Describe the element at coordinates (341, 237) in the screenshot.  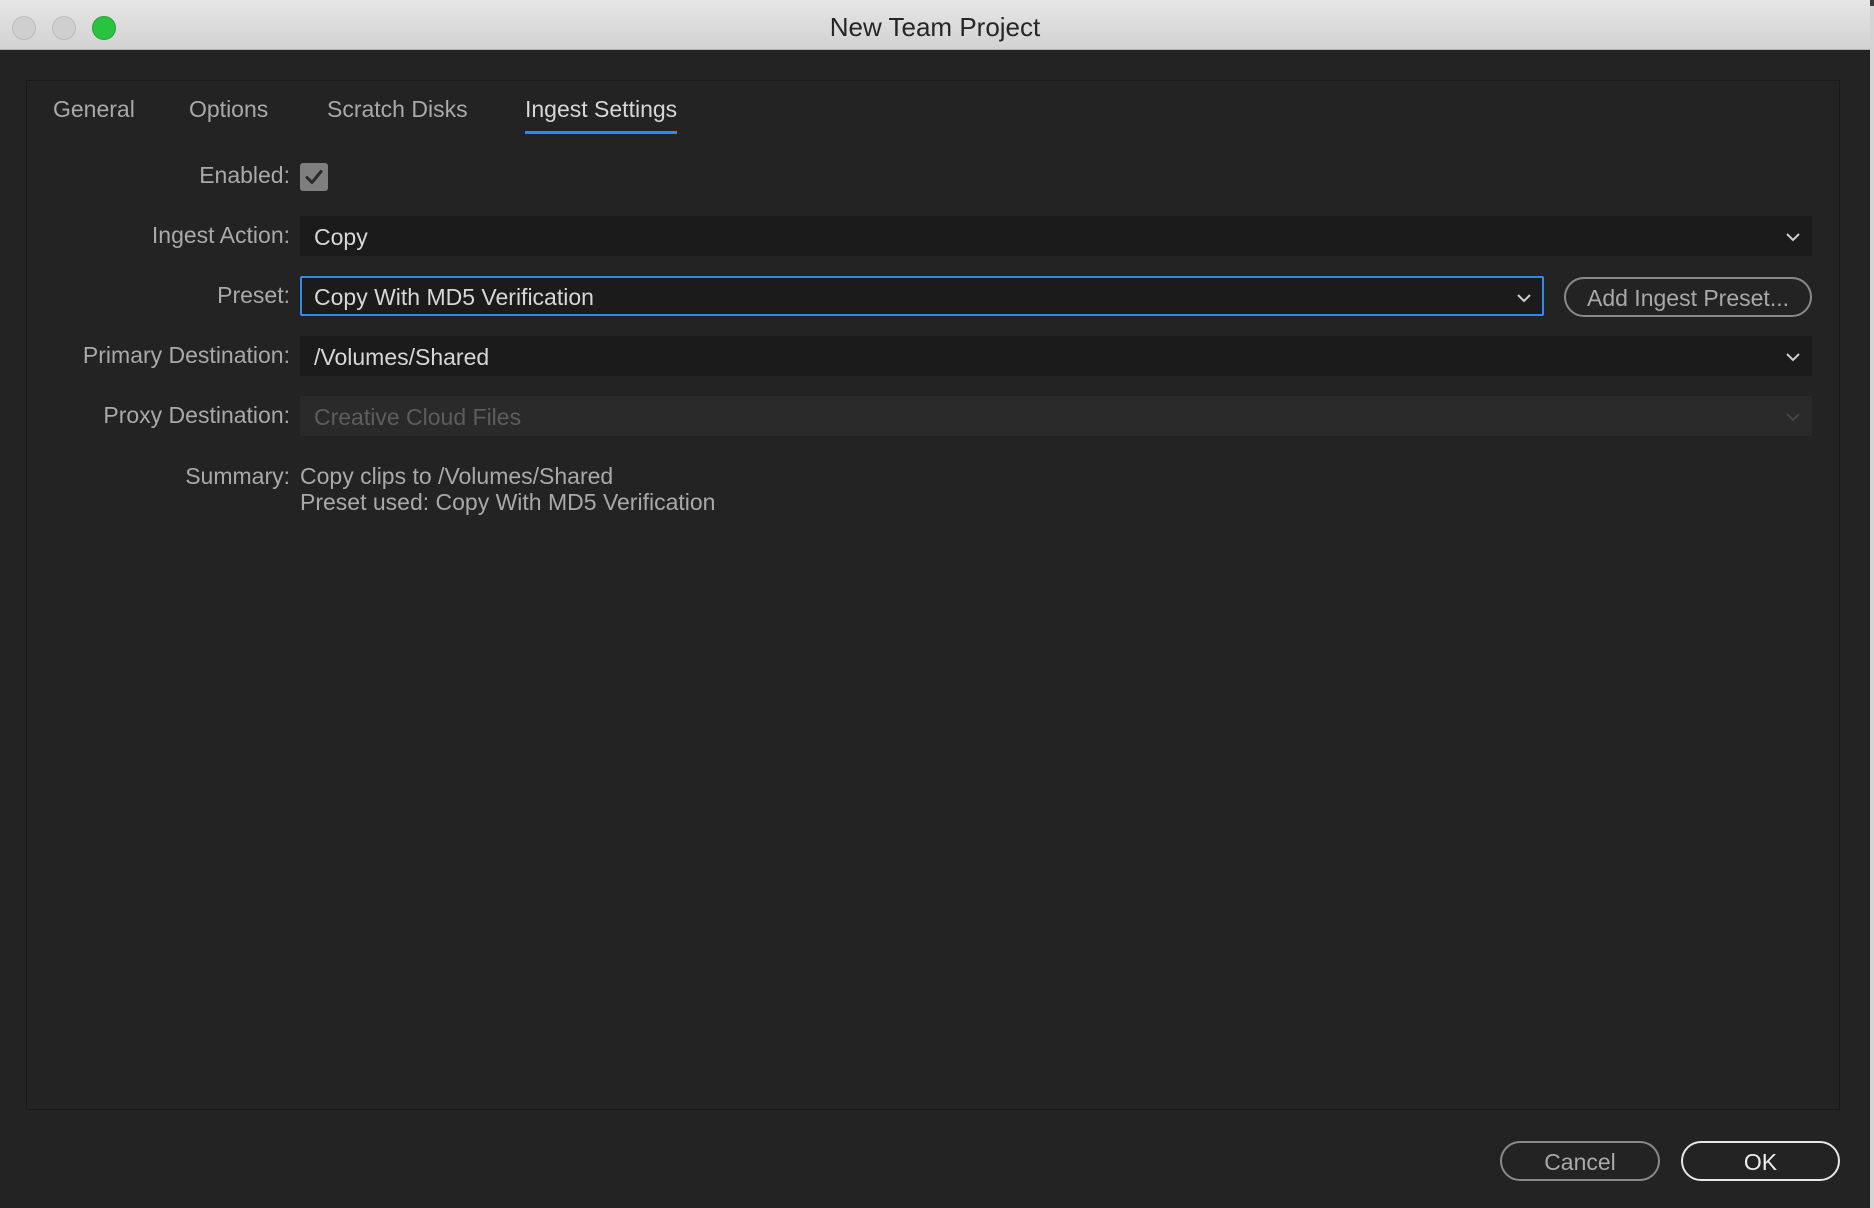
I see `ingest-action-value: Copy` at that location.